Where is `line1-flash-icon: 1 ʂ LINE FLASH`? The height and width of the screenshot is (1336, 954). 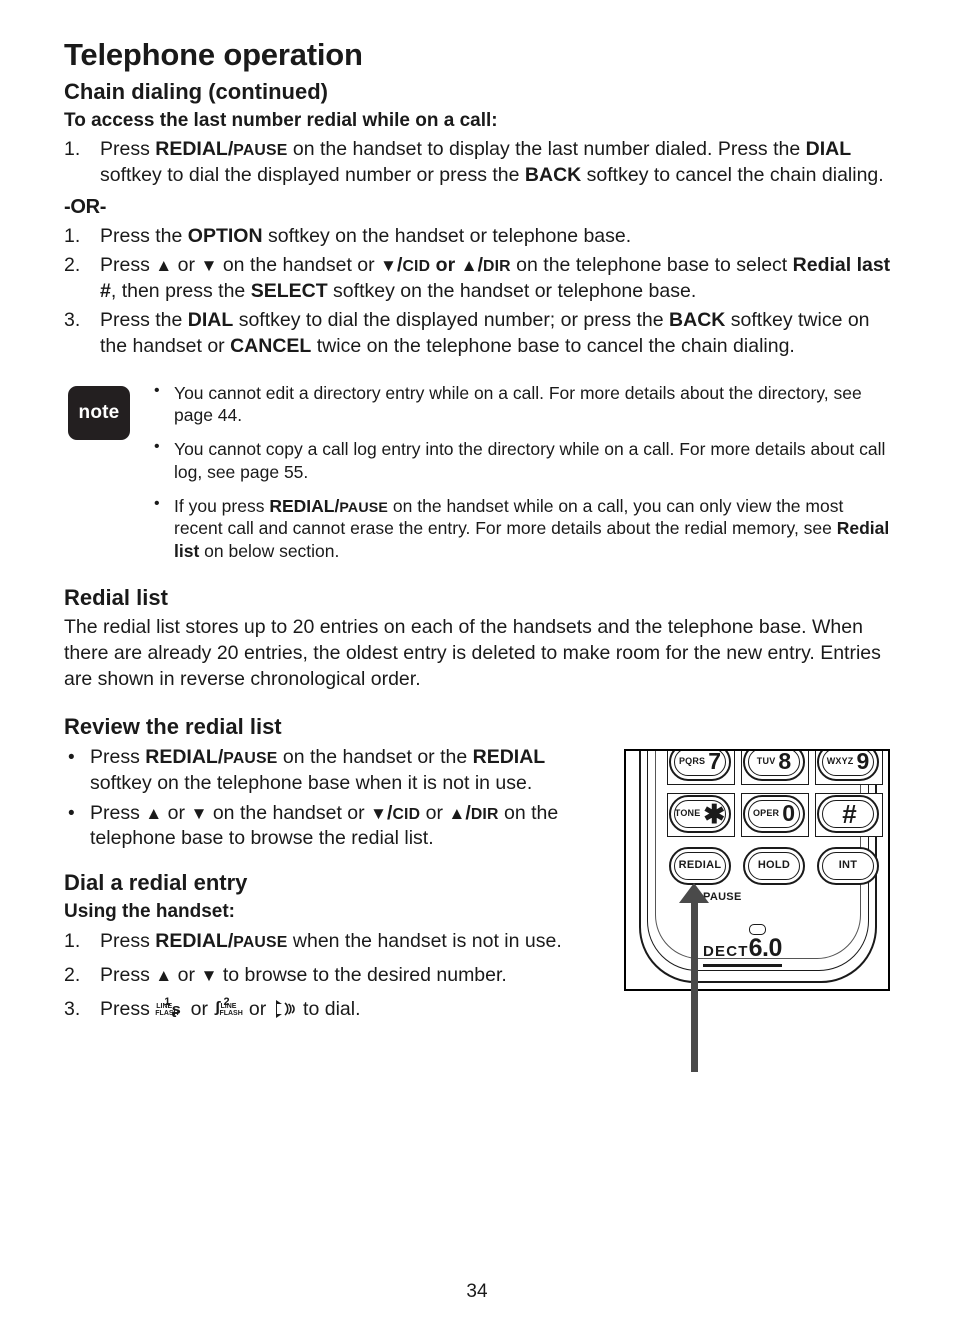
line1-flash-icon: 1 ʂ LINE FLASH is located at coordinates (168, 1007).